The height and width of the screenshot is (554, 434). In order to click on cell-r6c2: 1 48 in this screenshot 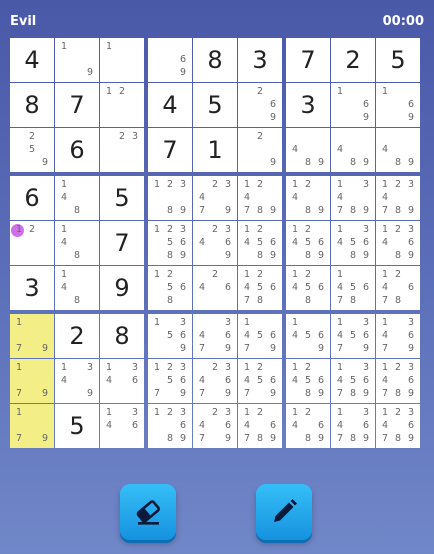, I will do `click(77, 288)`.